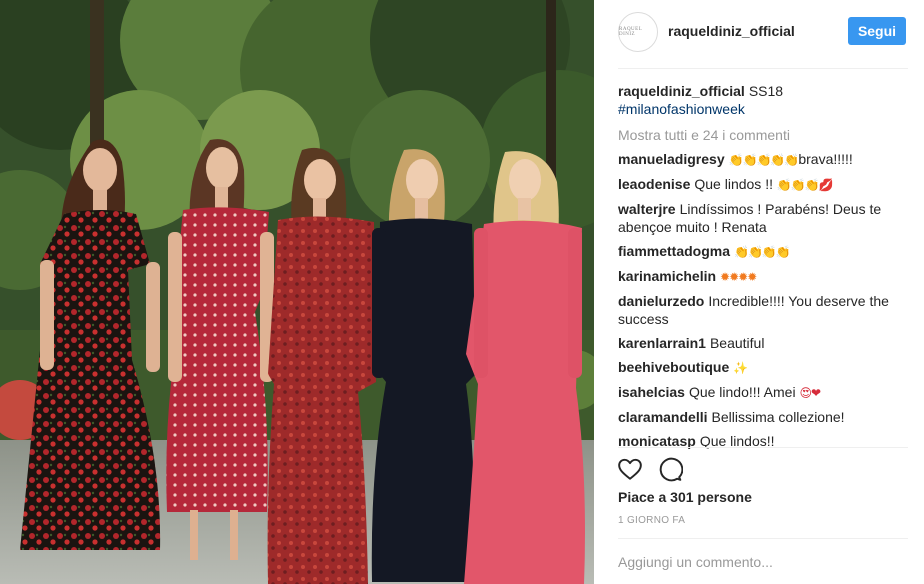 The width and height of the screenshot is (924, 584). I want to click on caption: raqueldiniz_official SS18, so click(766, 91).